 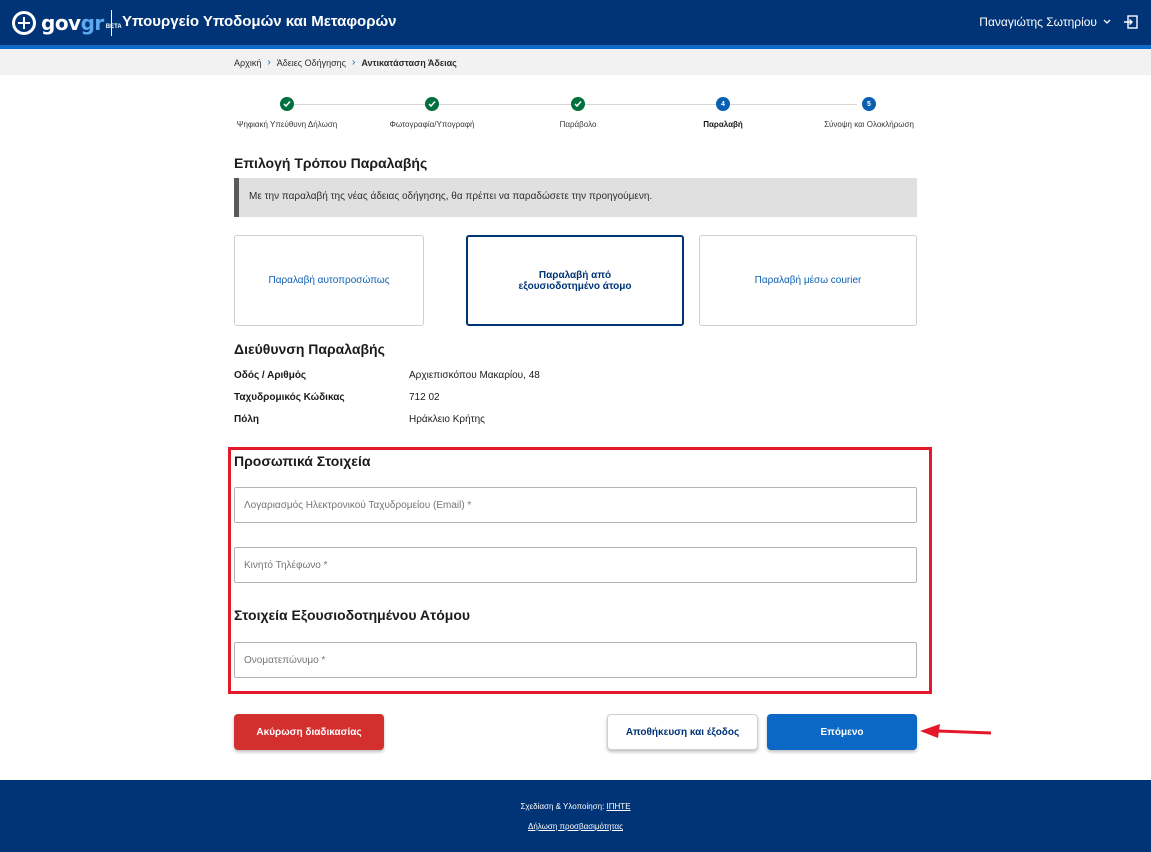 What do you see at coordinates (259, 21) in the screenshot?
I see `ministry-title: Υπουργείο Υποδομών και Μεταφορών` at bounding box center [259, 21].